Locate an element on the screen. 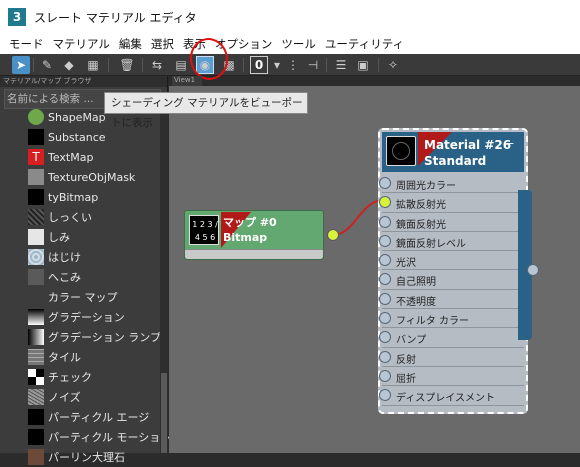  bitmap-icon: 1 2 3 / 4 5 6 is located at coordinates (204, 230).